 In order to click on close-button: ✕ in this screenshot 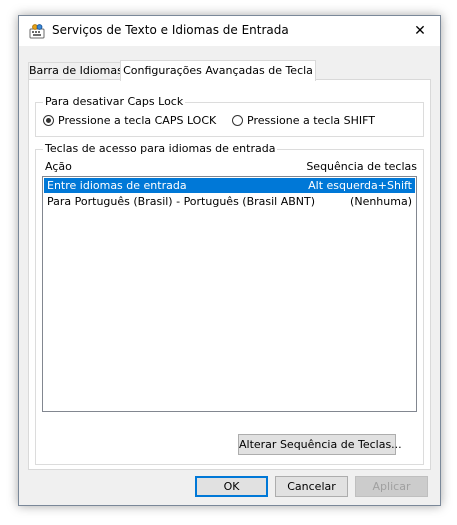, I will do `click(420, 31)`.